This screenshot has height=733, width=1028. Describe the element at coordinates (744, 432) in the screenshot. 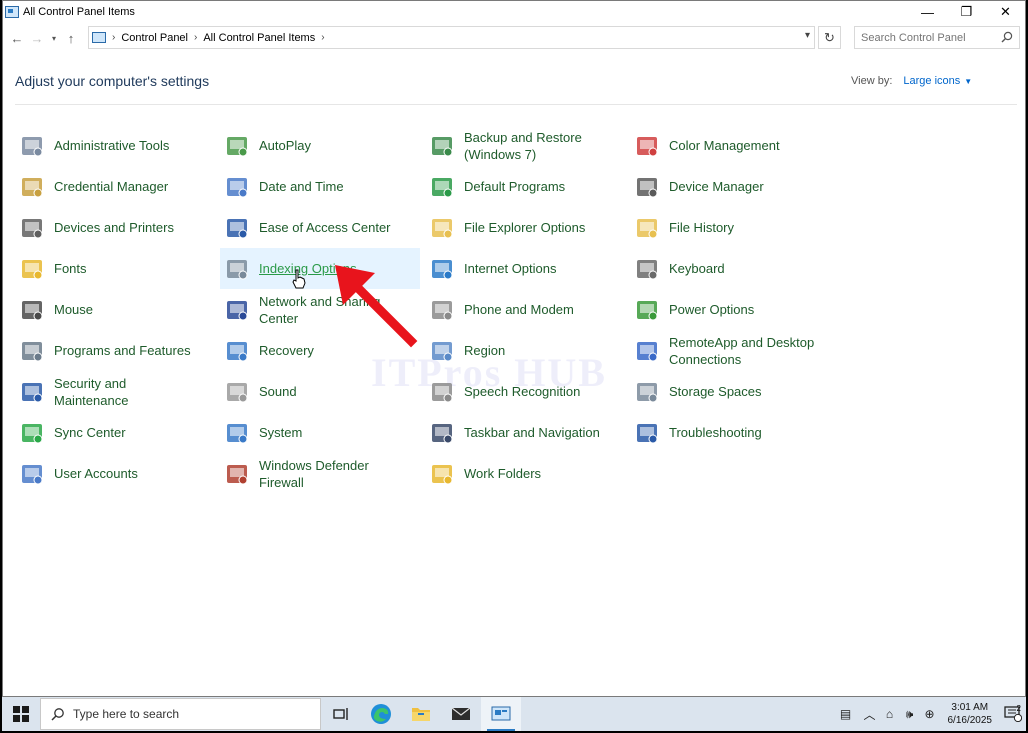

I see `item-label: Troubleshooting` at that location.